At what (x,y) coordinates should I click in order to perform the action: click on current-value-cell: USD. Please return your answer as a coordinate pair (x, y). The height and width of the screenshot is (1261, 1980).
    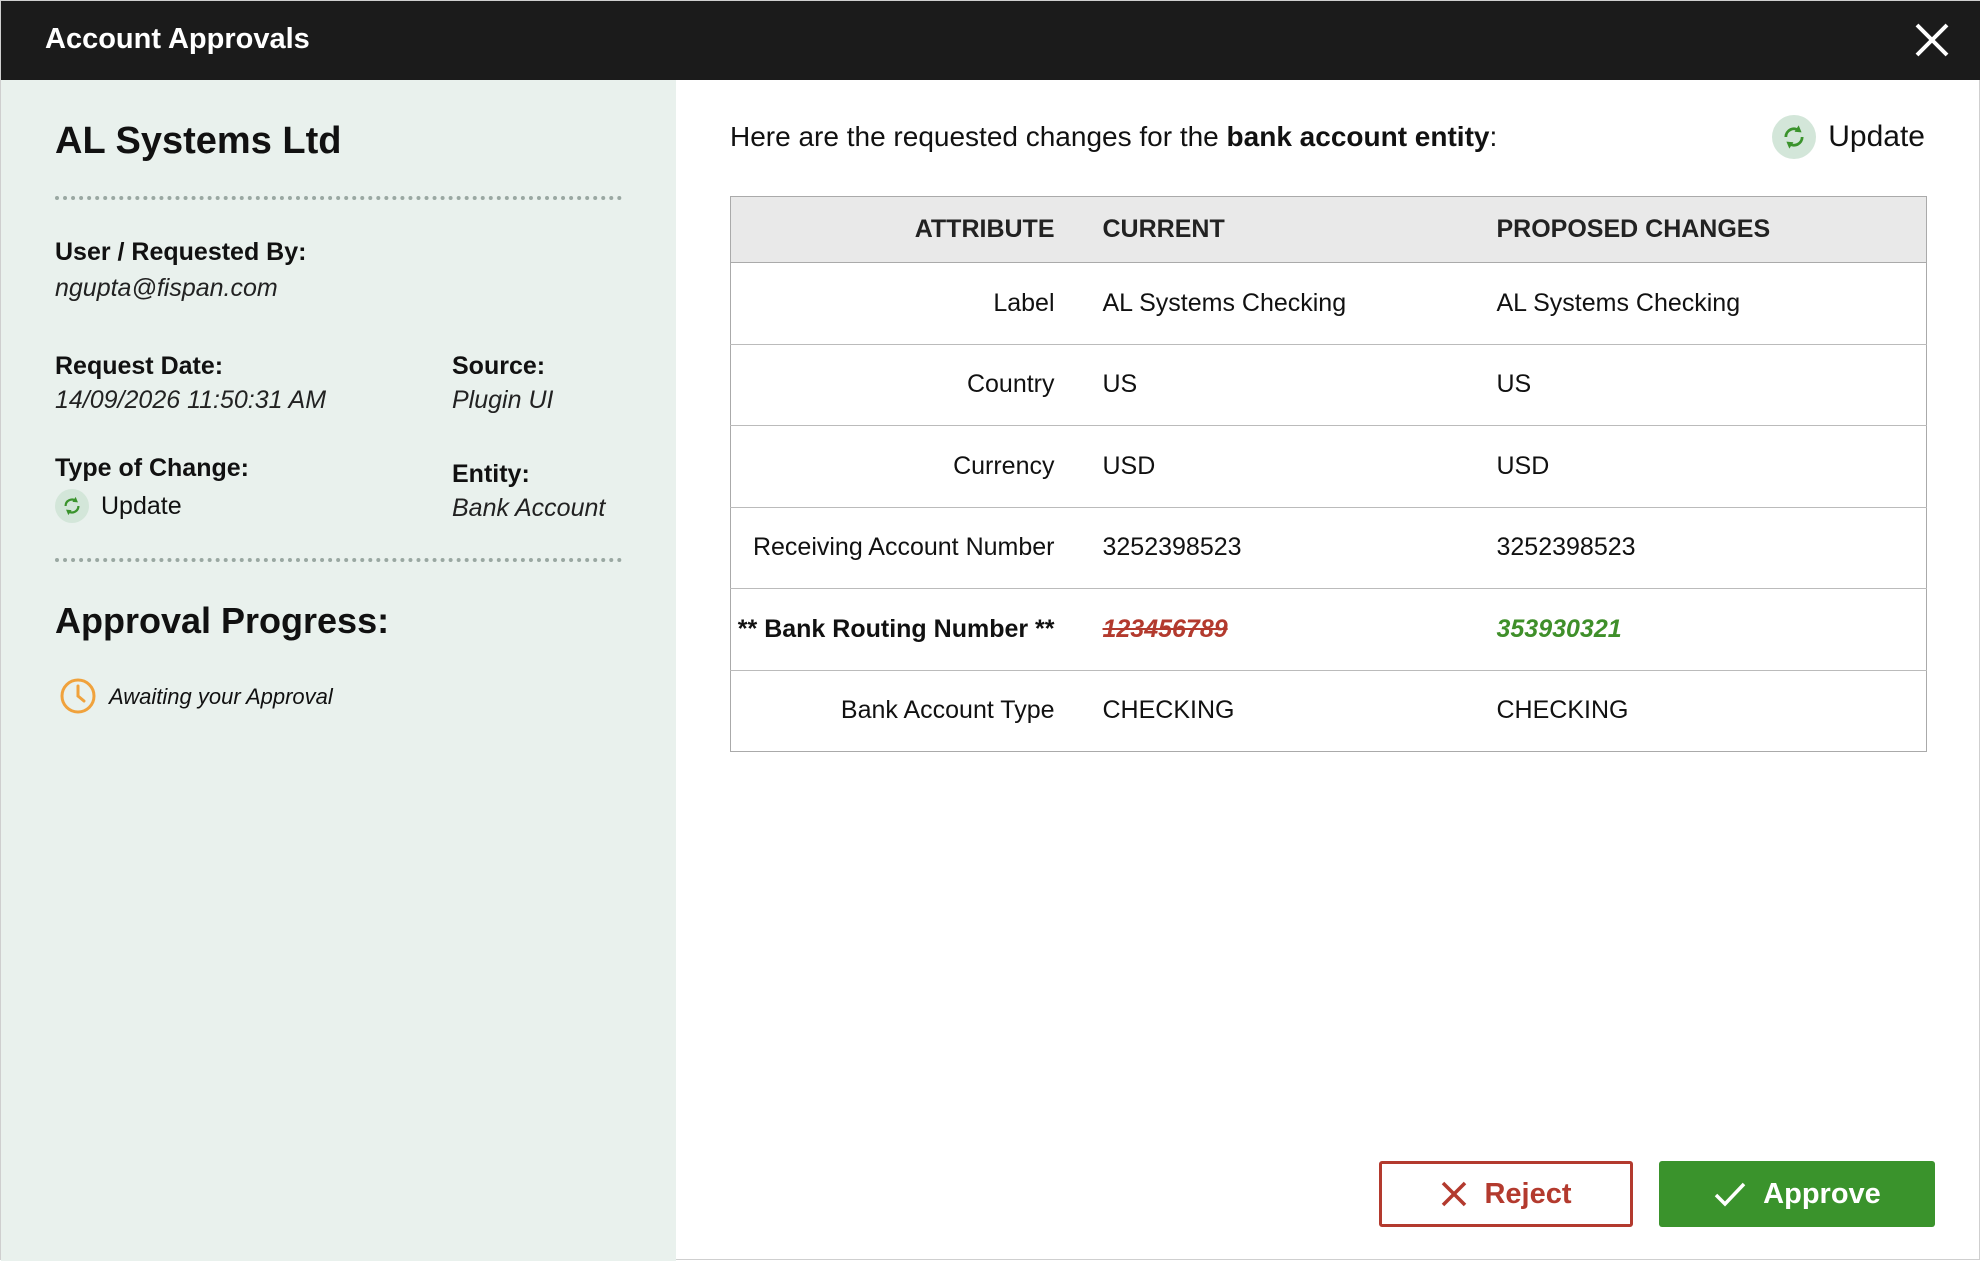
    Looking at the image, I should click on (1299, 466).